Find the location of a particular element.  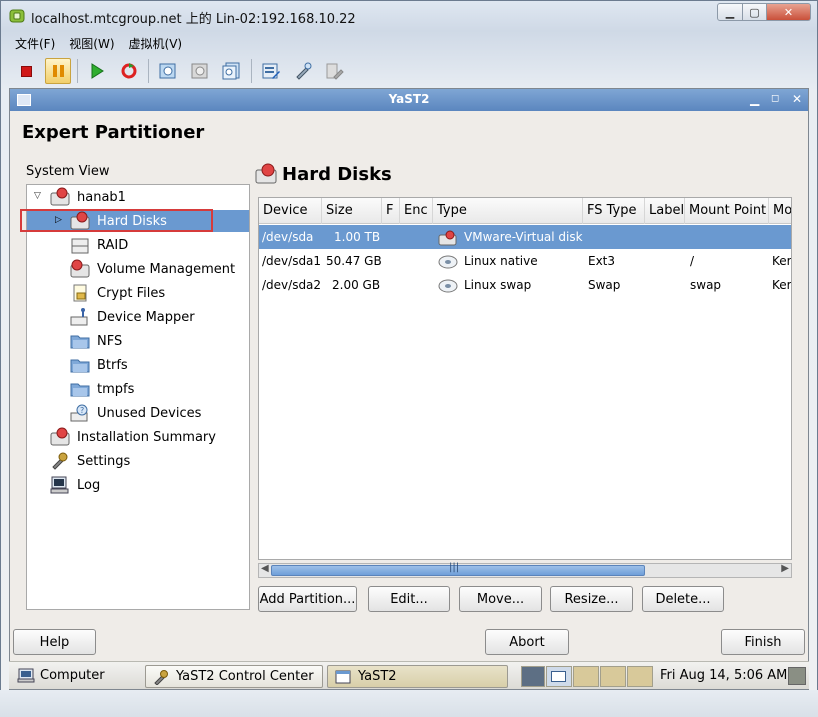

col-type: Type is located at coordinates (508, 211).